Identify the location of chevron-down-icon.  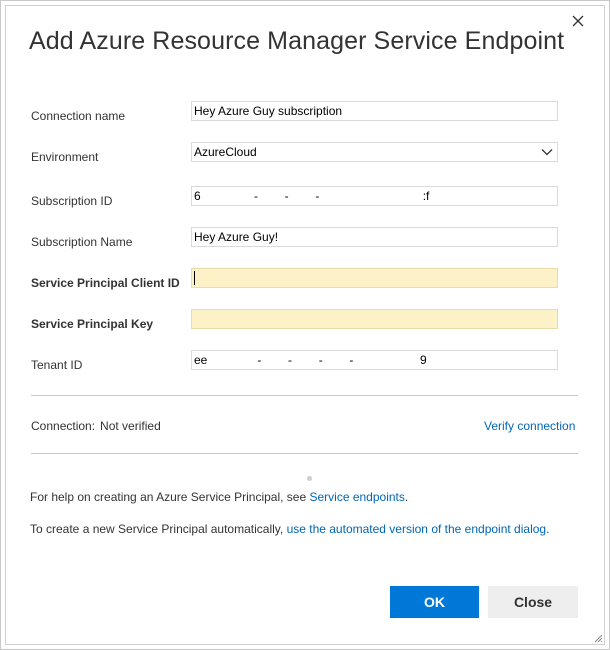
(547, 152).